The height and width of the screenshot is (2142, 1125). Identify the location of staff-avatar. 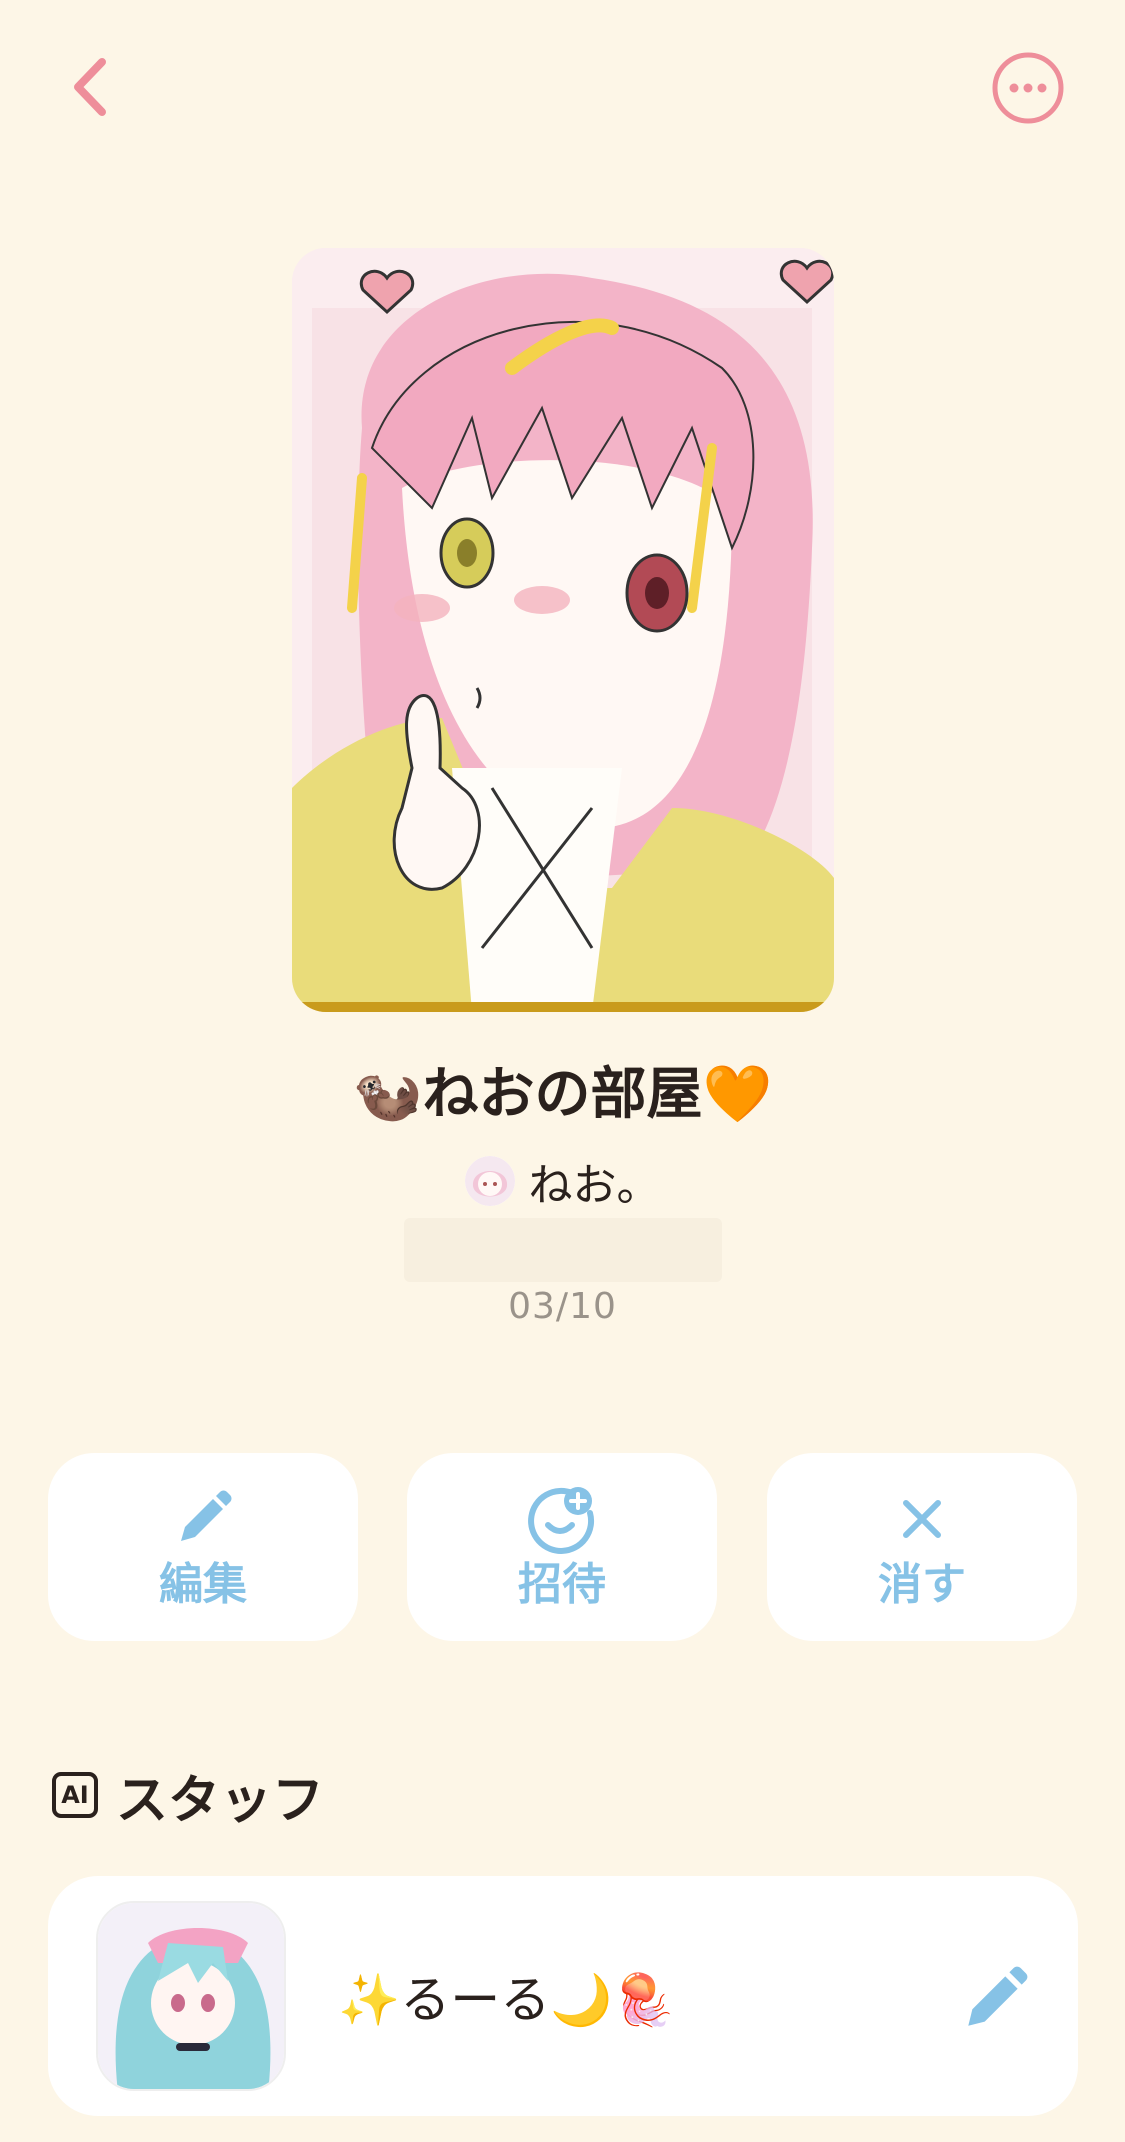
(191, 1996).